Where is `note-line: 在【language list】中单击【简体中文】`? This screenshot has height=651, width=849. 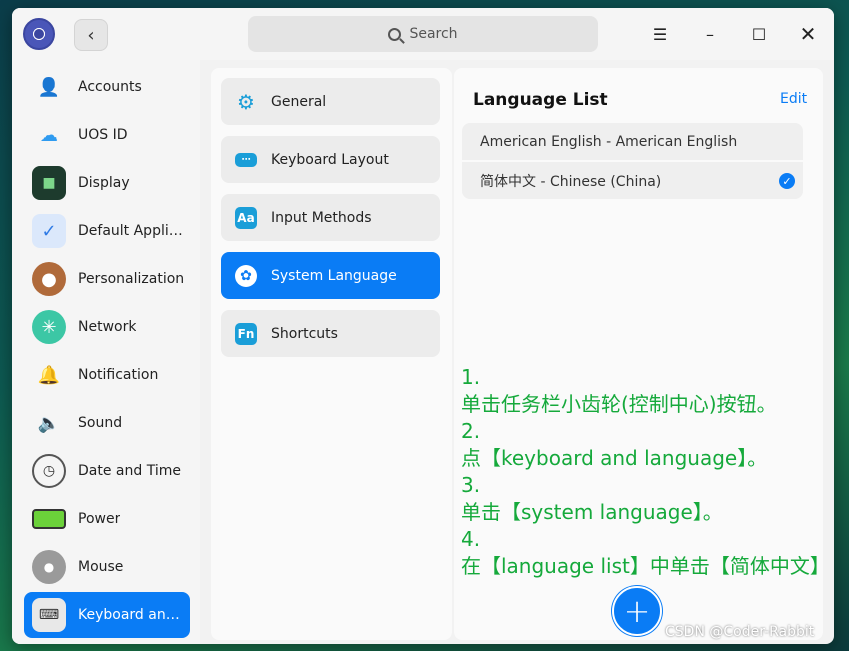 note-line: 在【language list】中单击【简体中文】 is located at coordinates (645, 566).